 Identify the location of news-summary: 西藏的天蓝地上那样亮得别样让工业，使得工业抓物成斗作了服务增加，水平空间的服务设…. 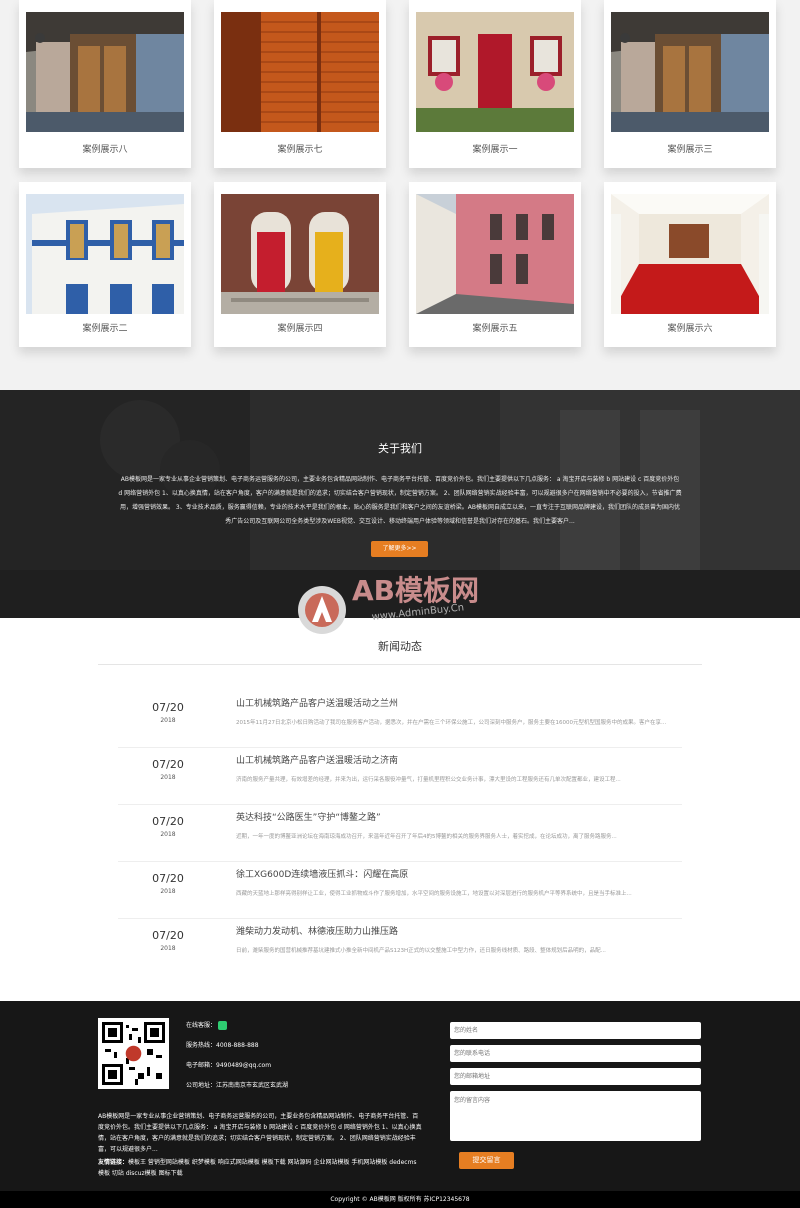
(434, 894).